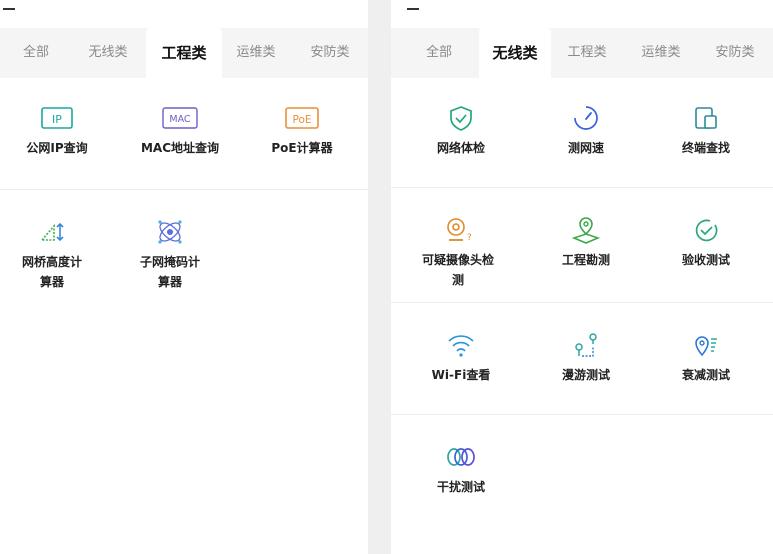  Describe the element at coordinates (57, 148) in the screenshot. I see `tool-label: 公网IP查询` at that location.